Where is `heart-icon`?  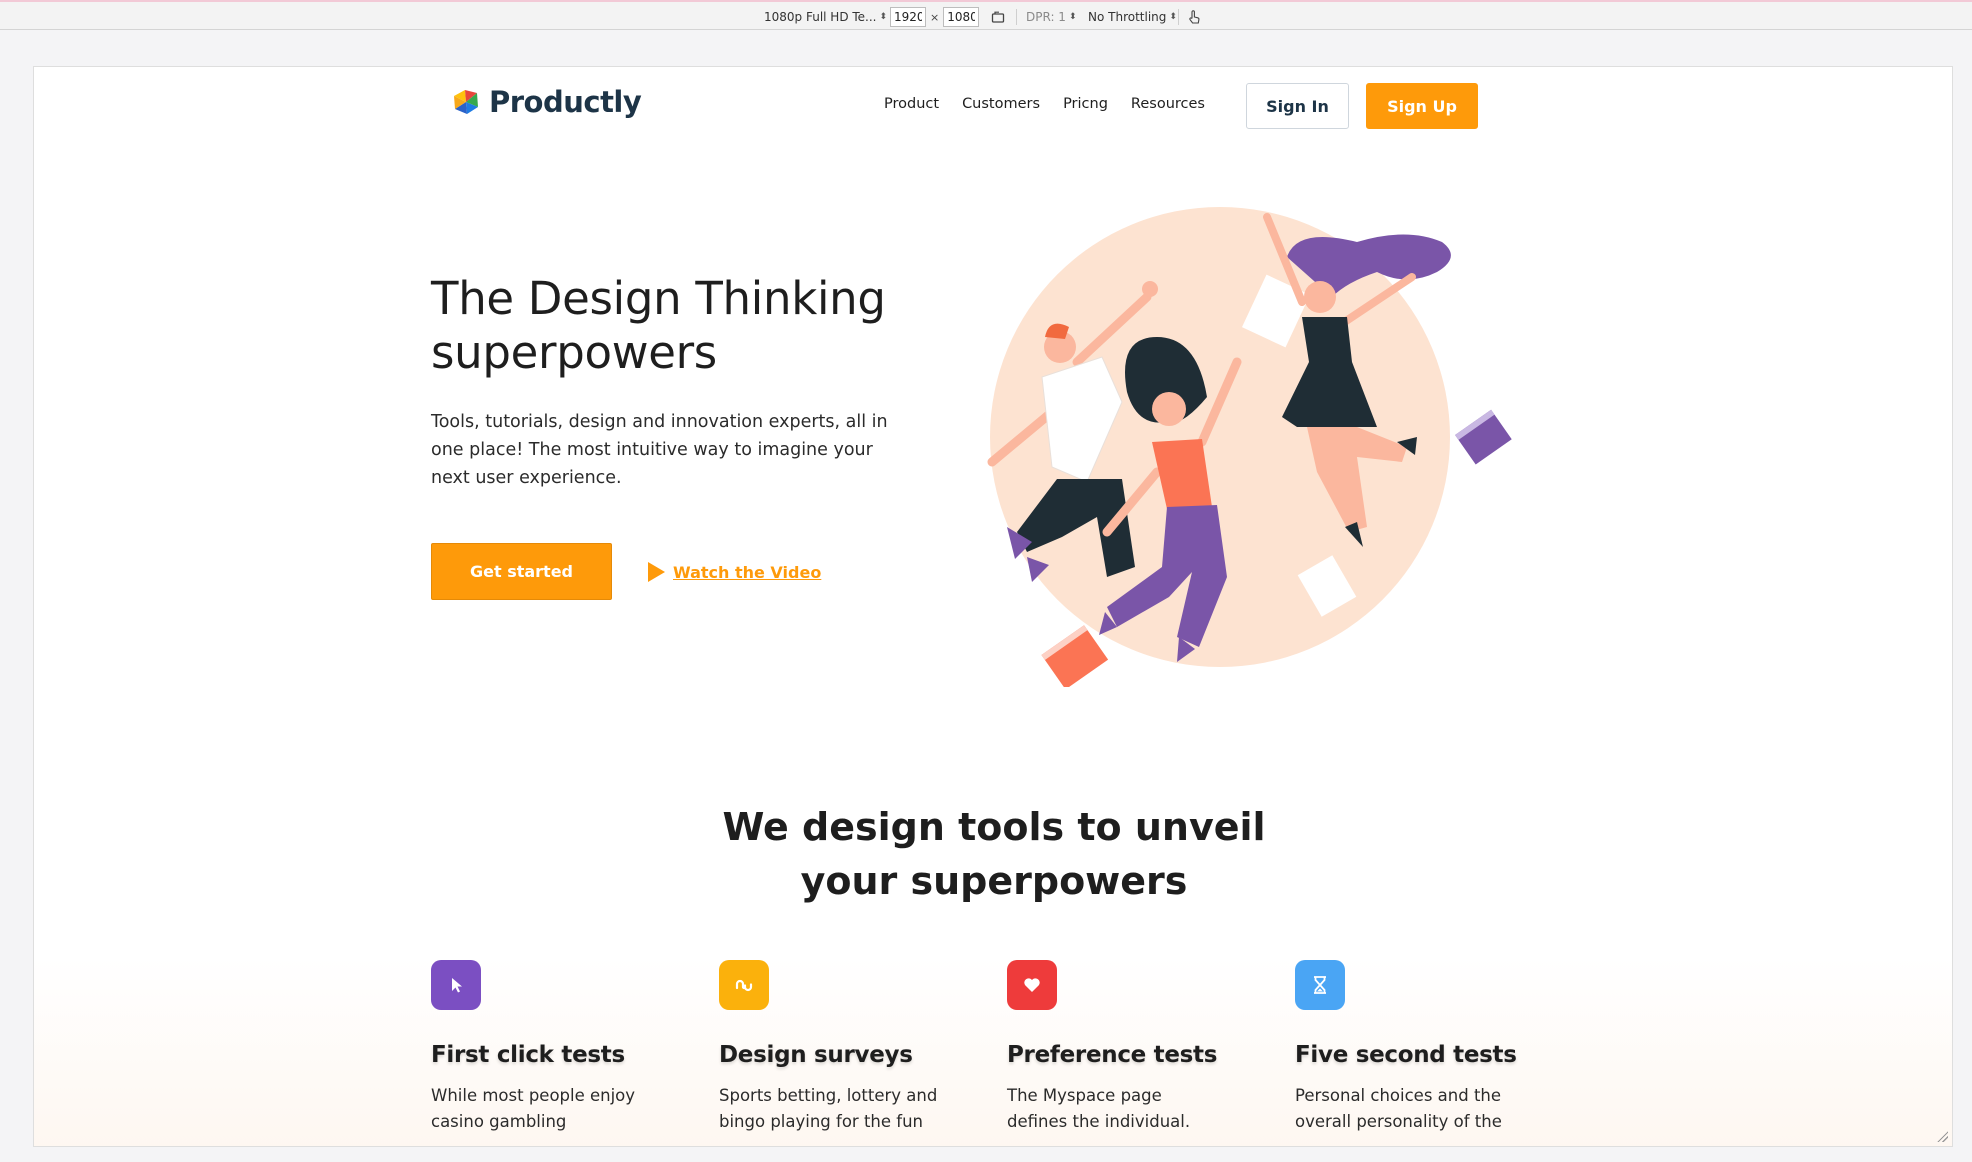 heart-icon is located at coordinates (1032, 985).